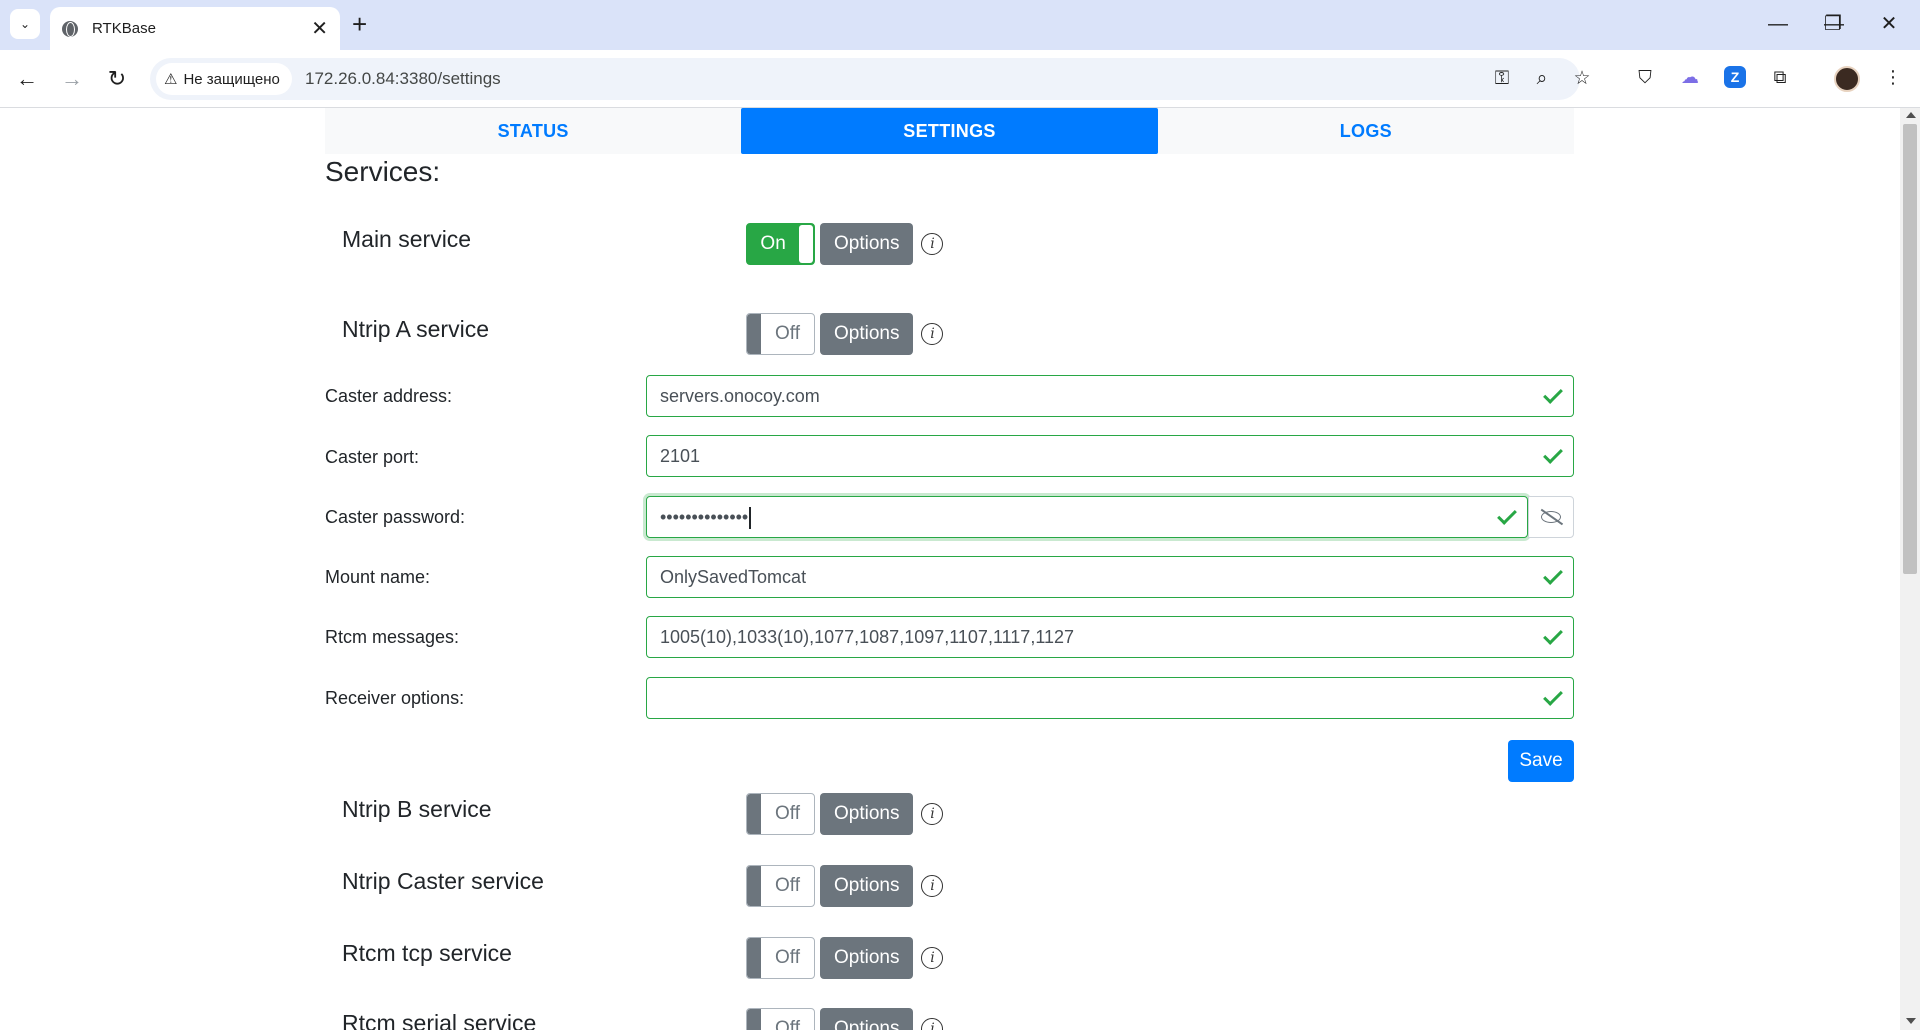  Describe the element at coordinates (1087, 517) in the screenshot. I see `caster-password-input: ••••••••••••••` at that location.